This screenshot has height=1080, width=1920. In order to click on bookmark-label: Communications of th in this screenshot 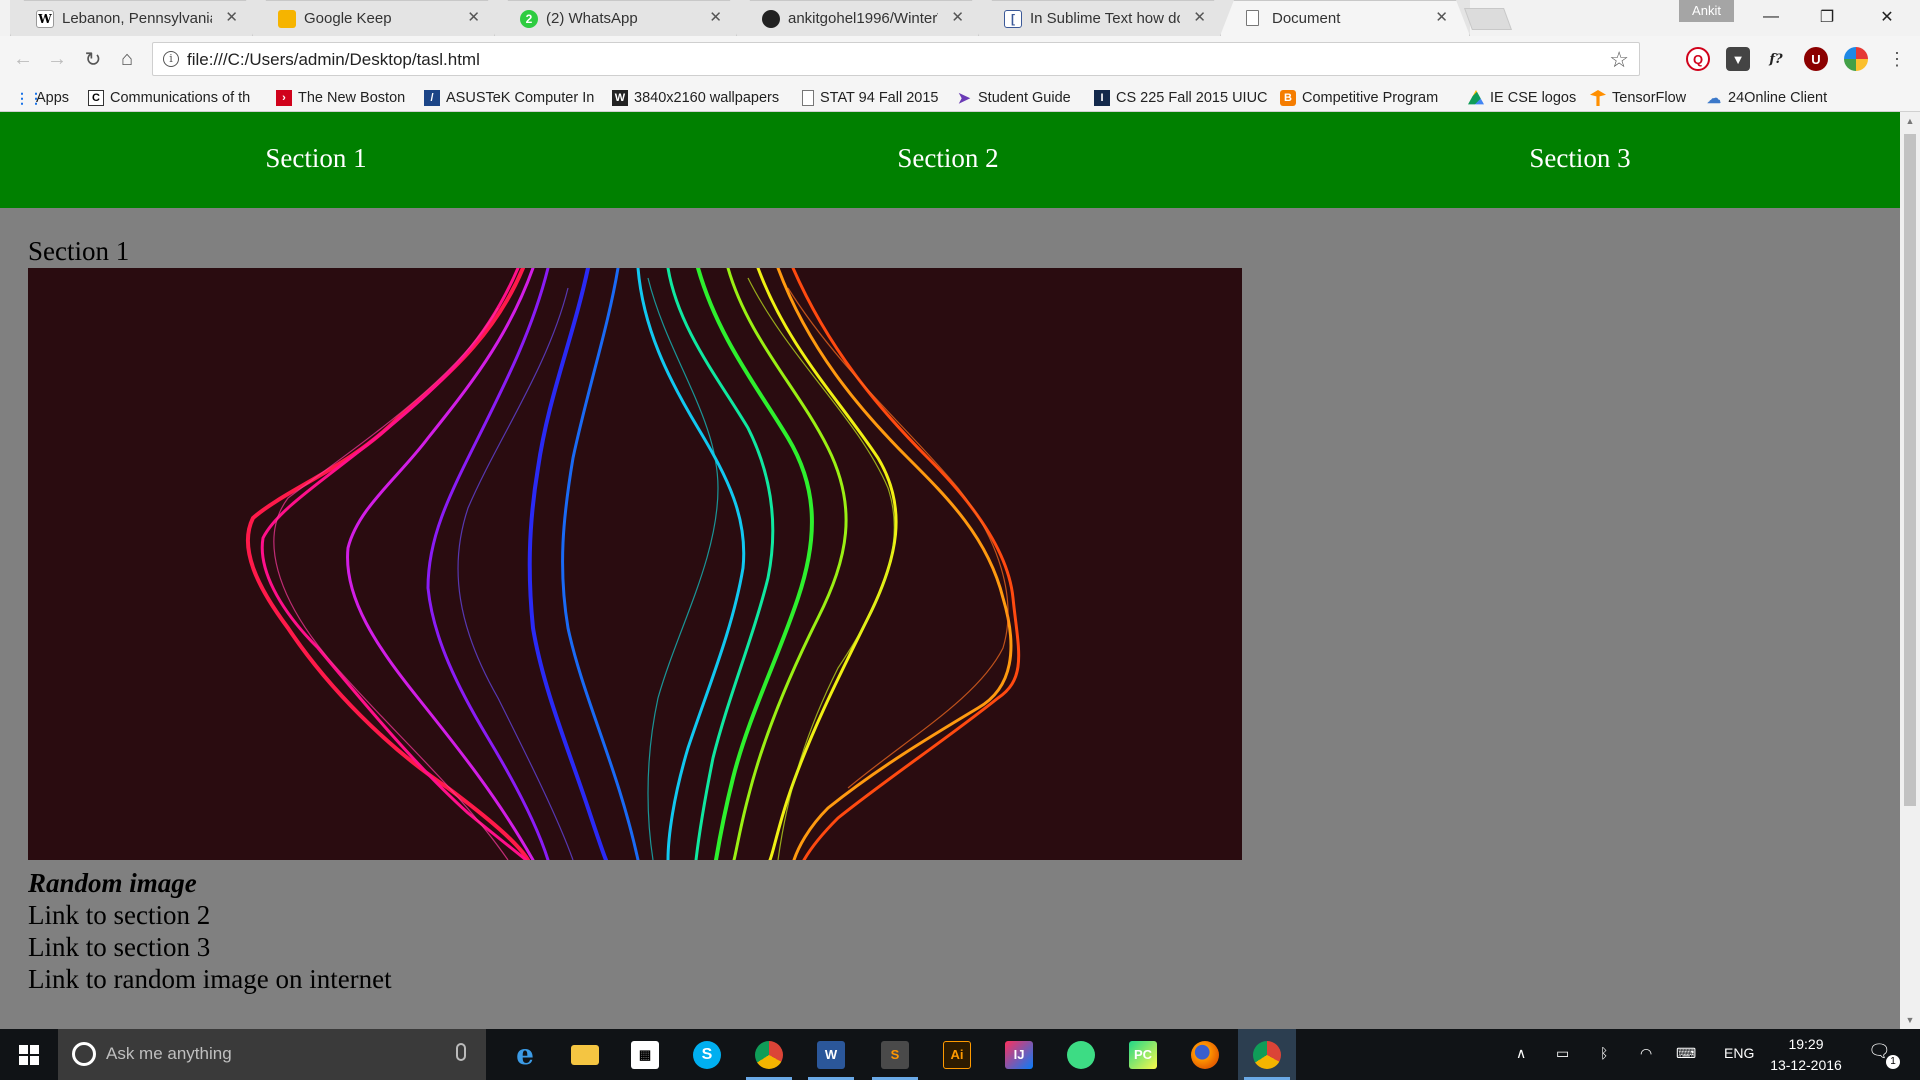, I will do `click(180, 98)`.